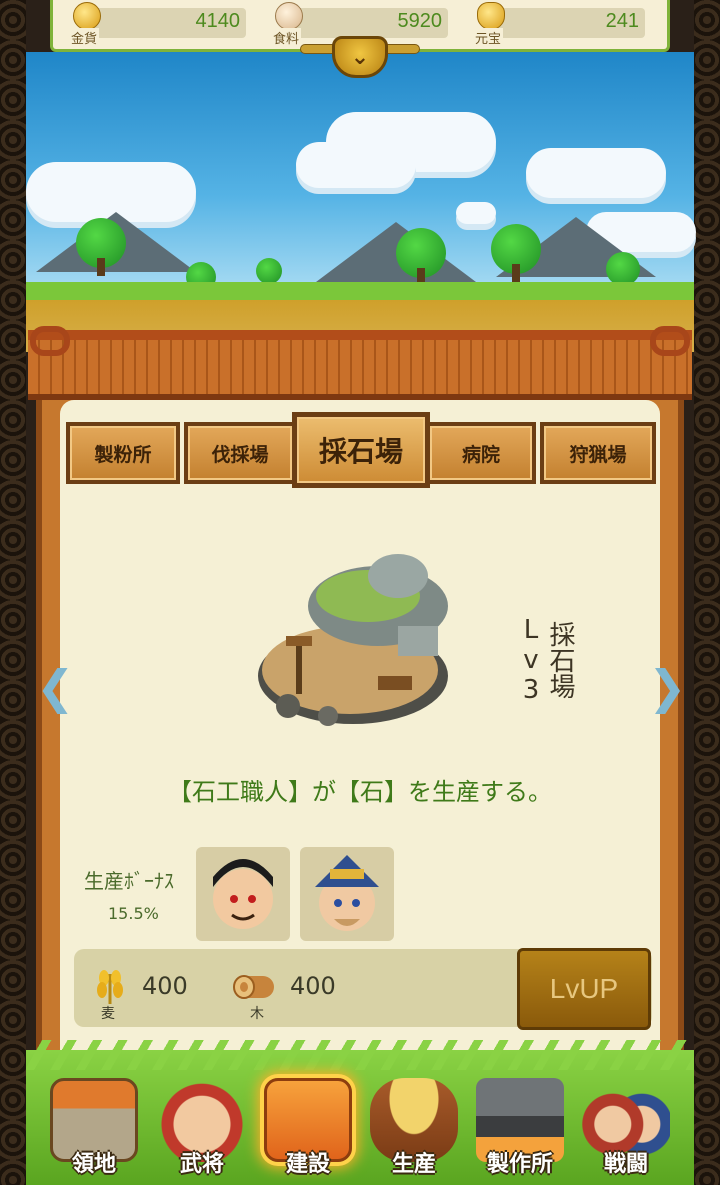  Describe the element at coordinates (545, 660) in the screenshot. I see `building-level: 採石場Lv3` at that location.